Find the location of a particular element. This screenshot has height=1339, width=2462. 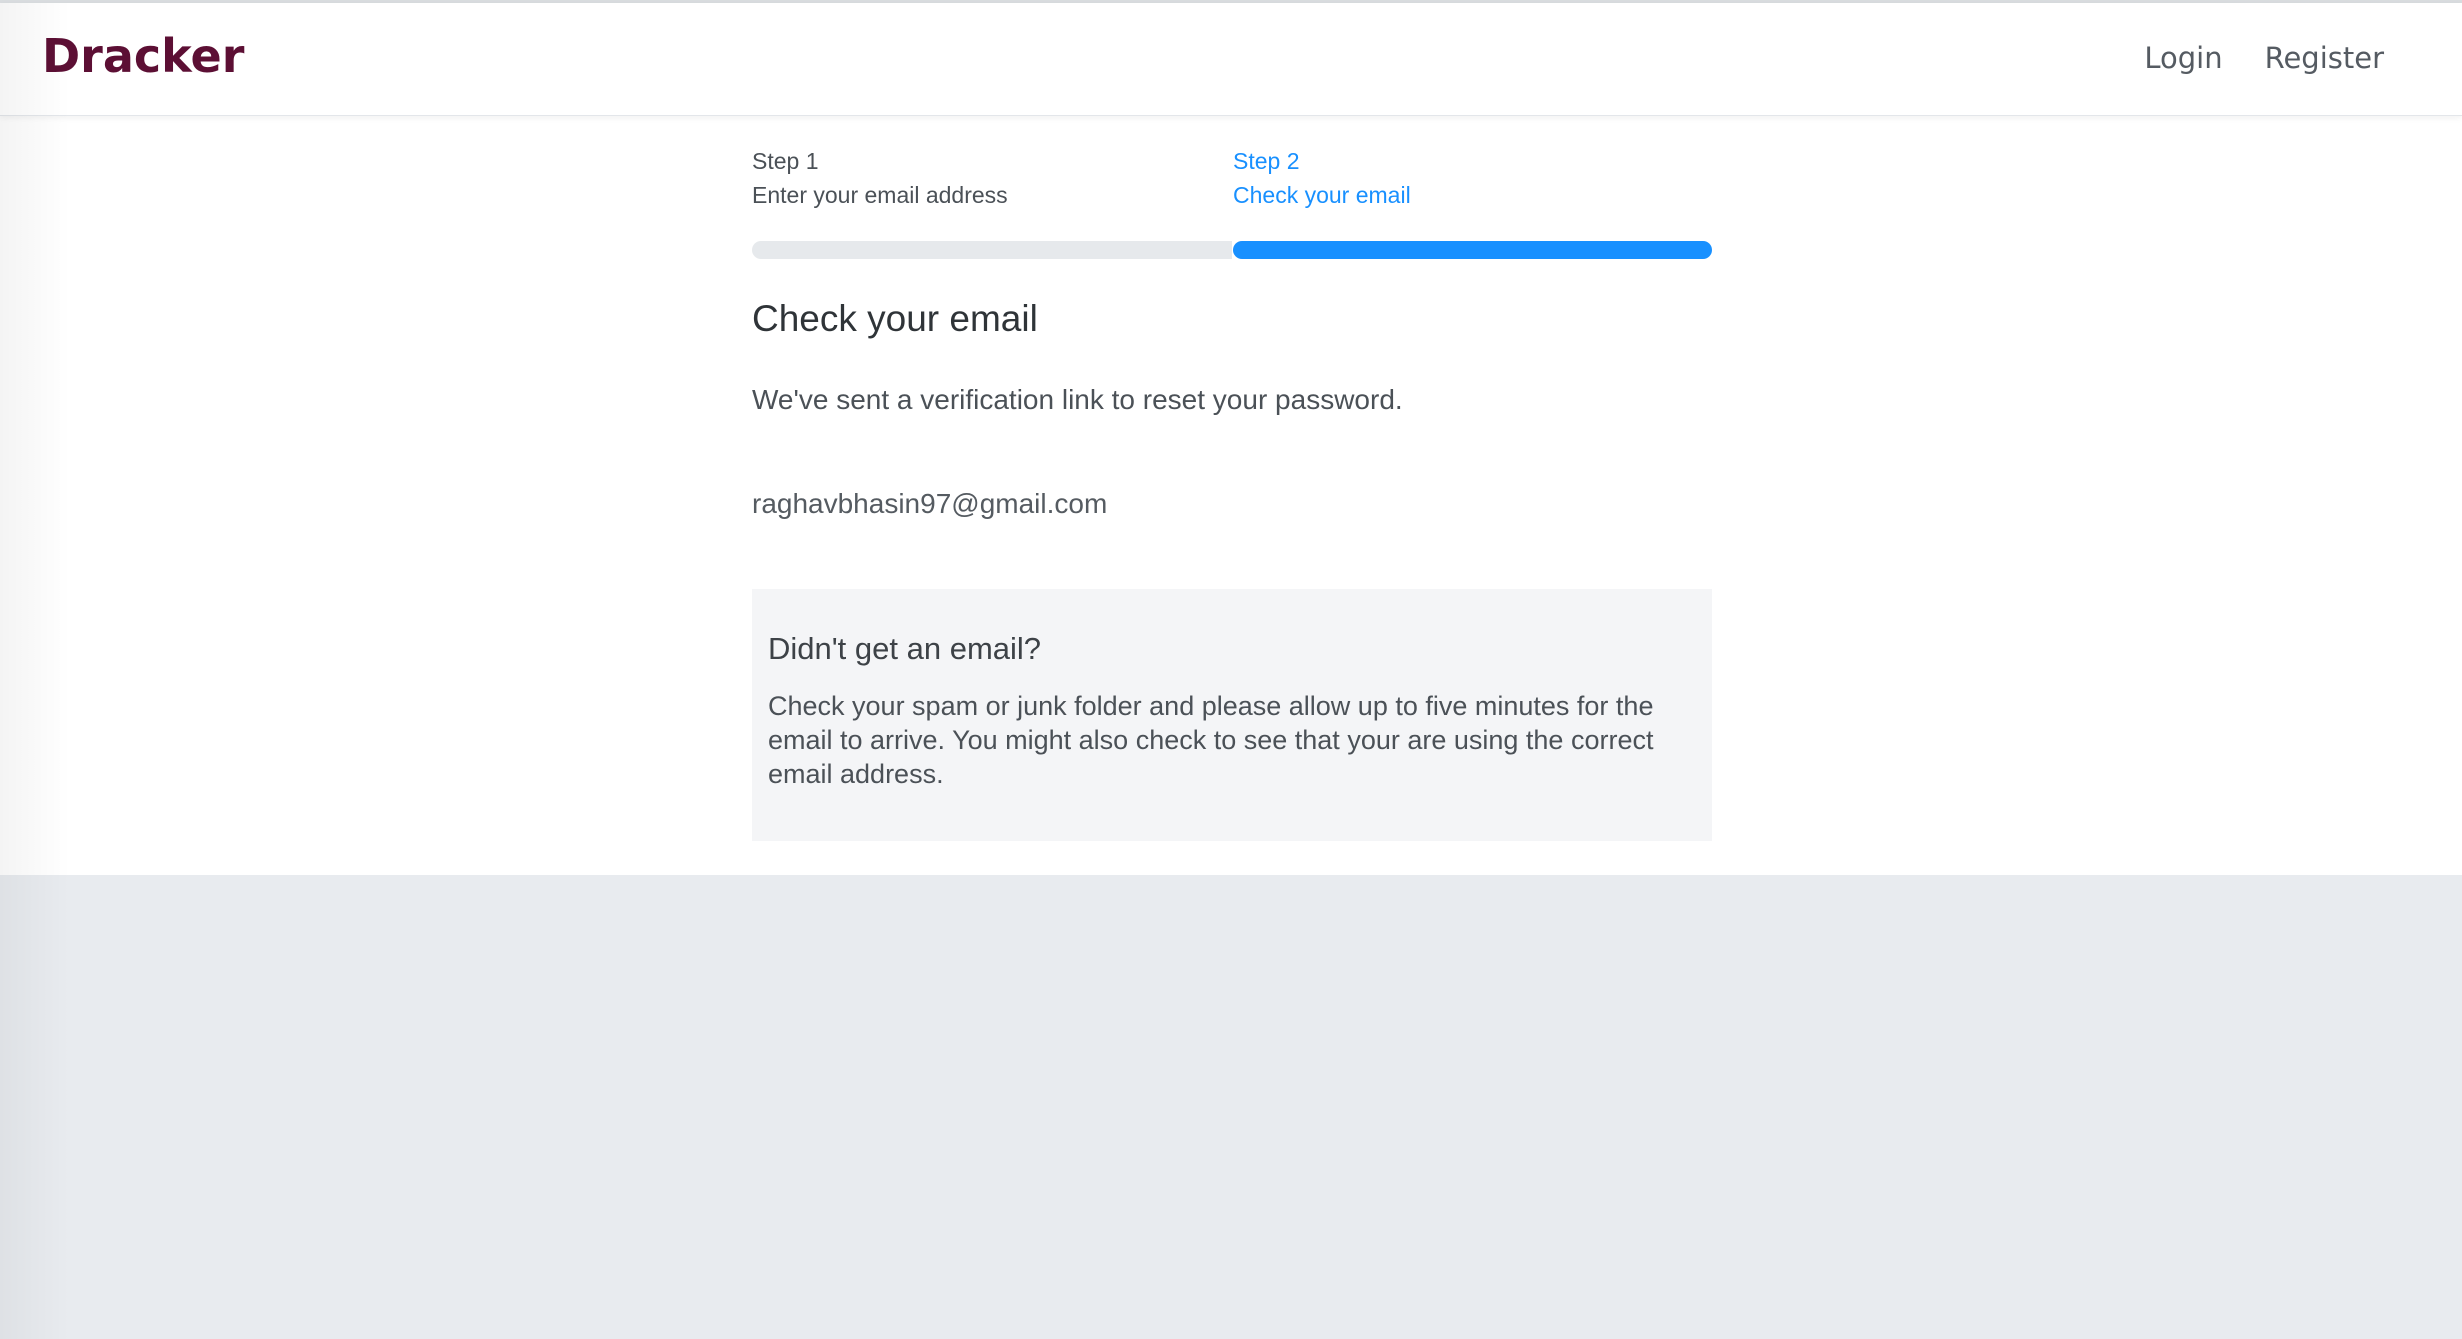

page-title: Check your email is located at coordinates (895, 318).